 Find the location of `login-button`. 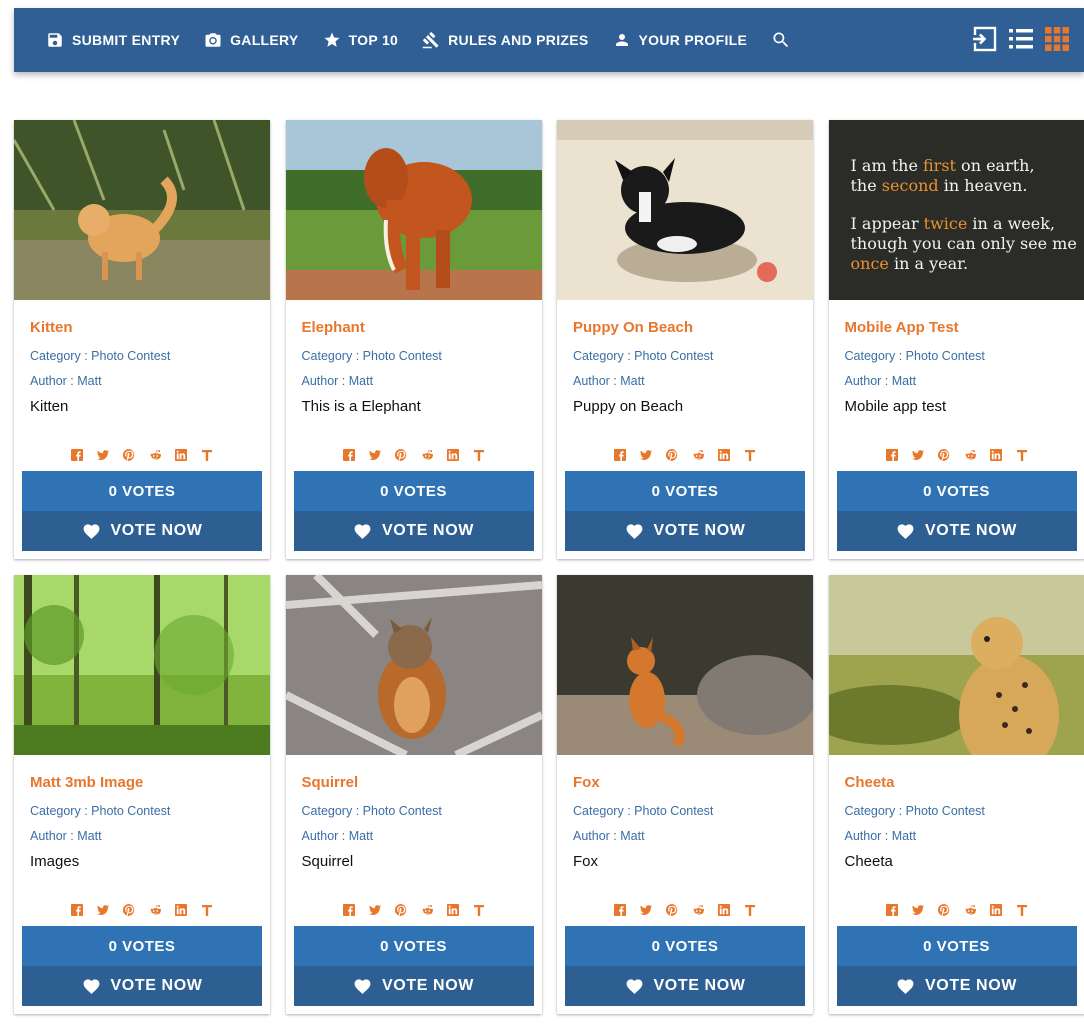

login-button is located at coordinates (985, 39).